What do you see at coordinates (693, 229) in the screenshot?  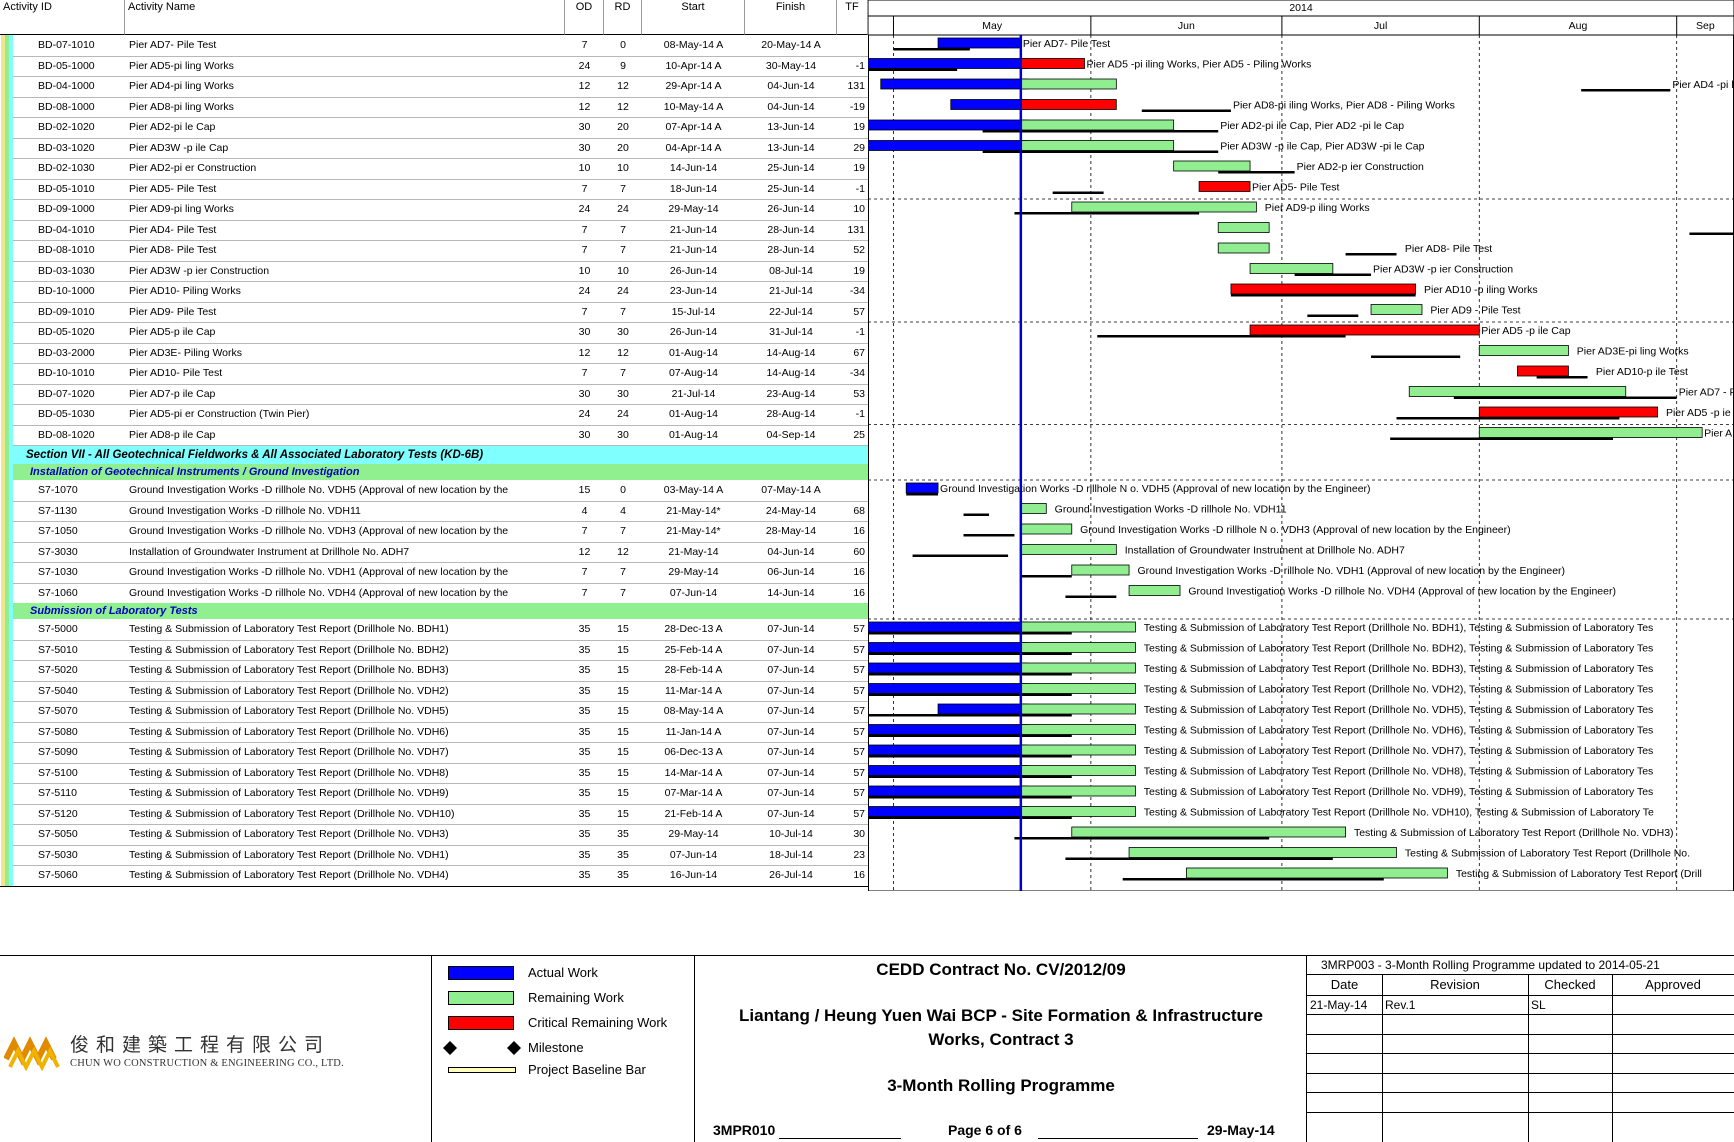 I see `cell-start: 21-Jun-14` at bounding box center [693, 229].